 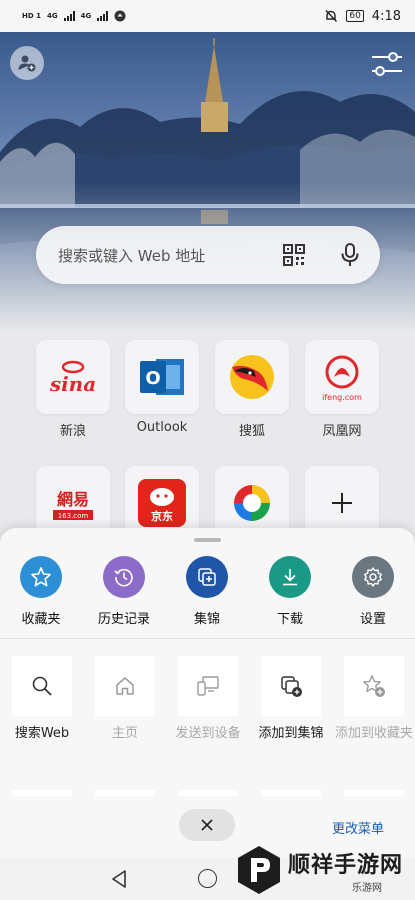 I want to click on search-placeholder: 搜索或键入 Web 地址, so click(x=132, y=255).